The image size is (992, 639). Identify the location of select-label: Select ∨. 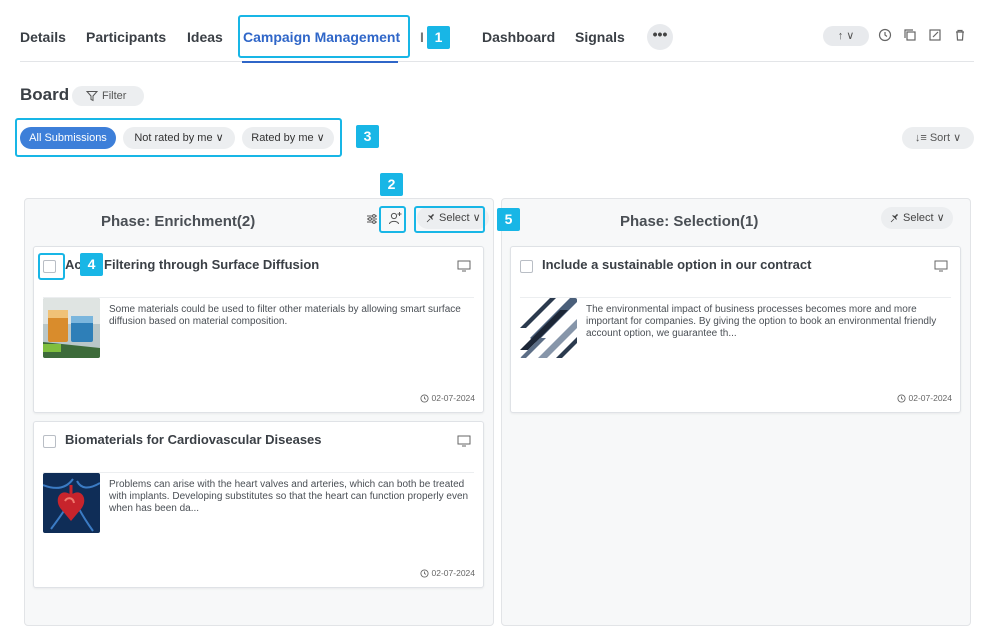
(924, 218).